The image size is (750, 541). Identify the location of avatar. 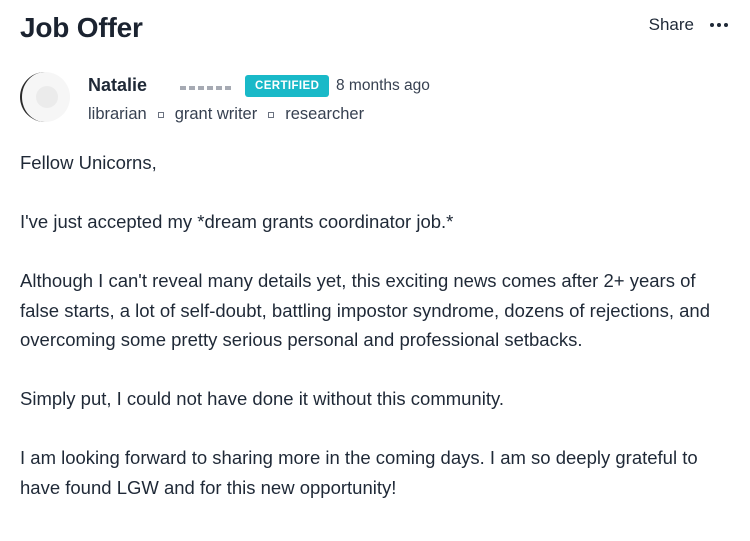
(45, 97).